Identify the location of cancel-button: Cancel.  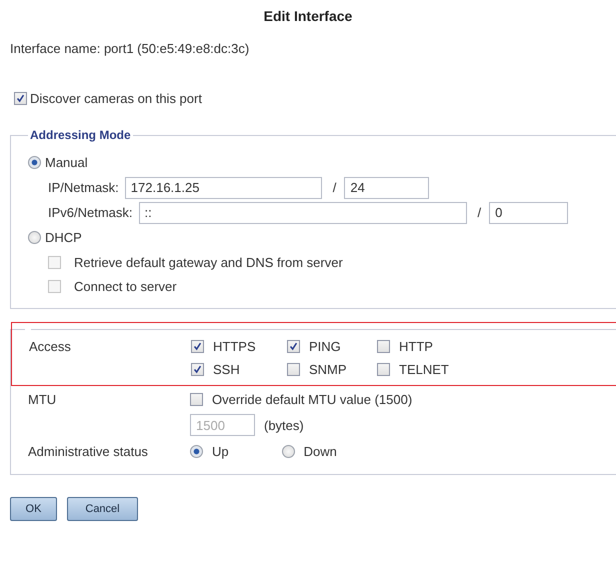
(102, 509).